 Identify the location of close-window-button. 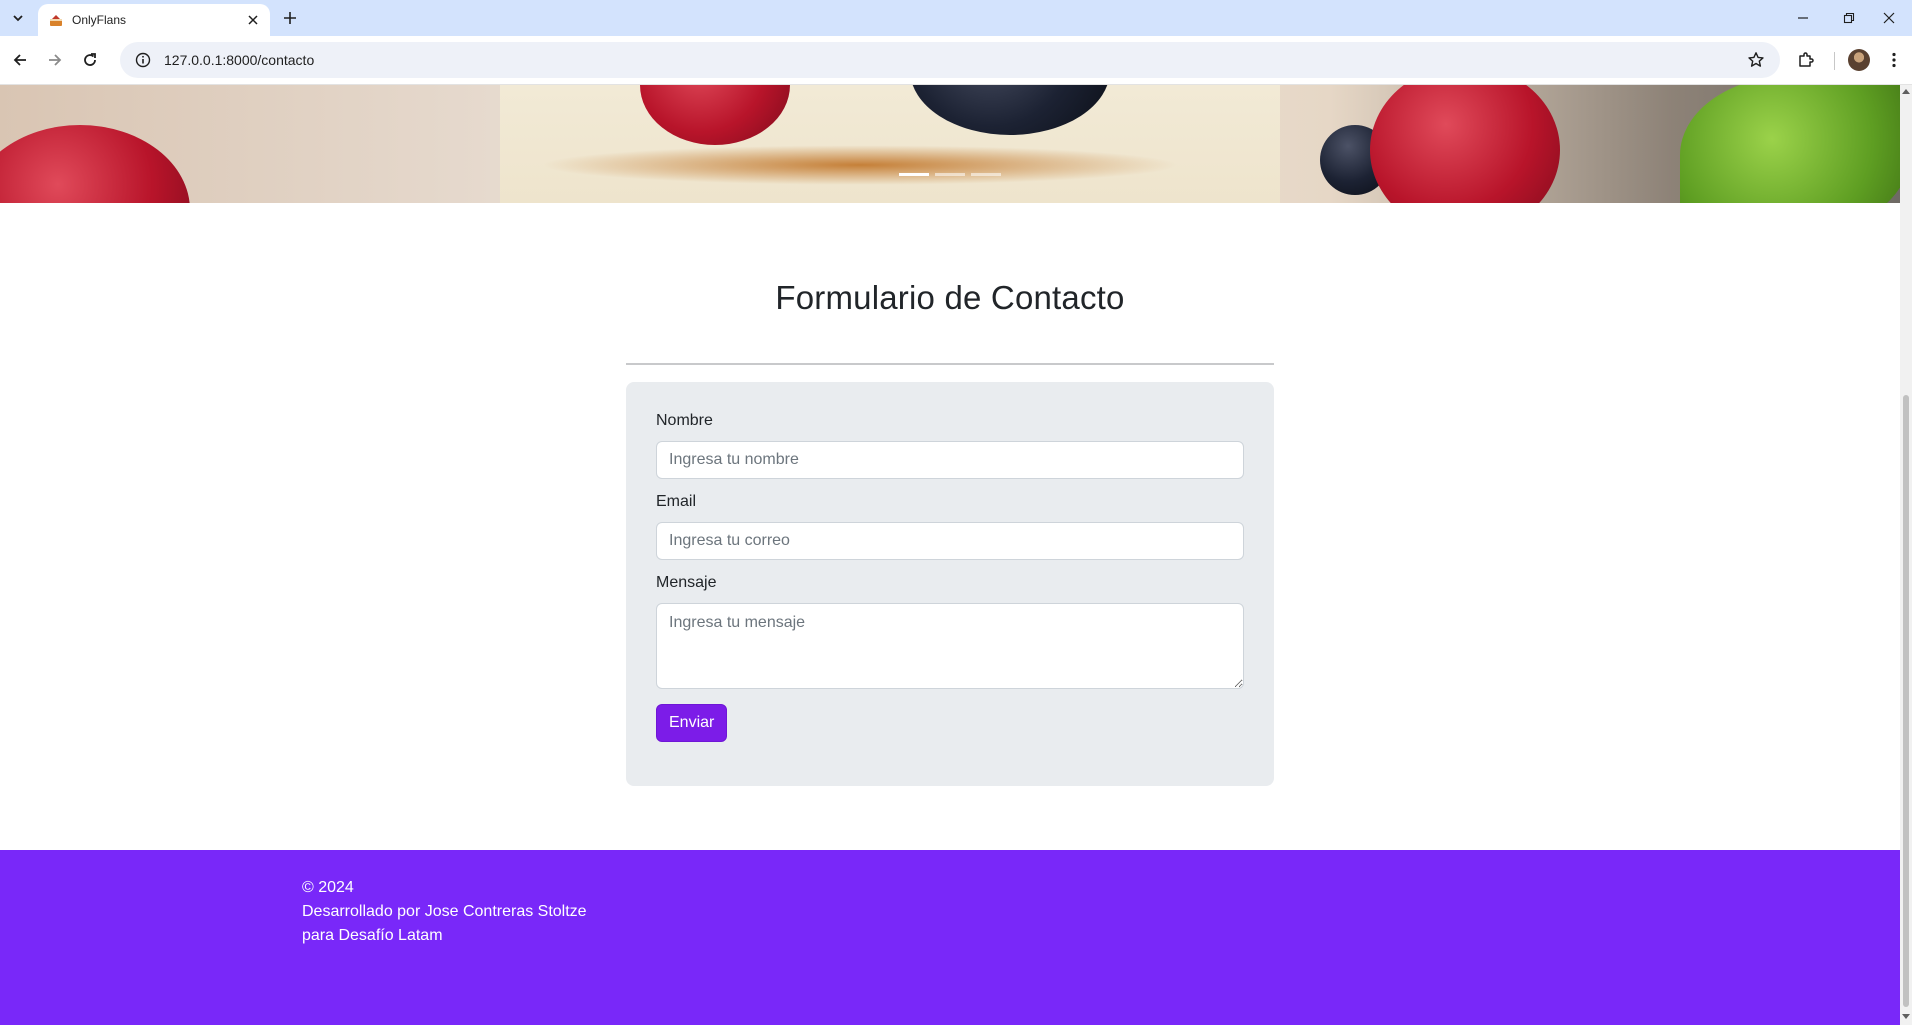
(1889, 18).